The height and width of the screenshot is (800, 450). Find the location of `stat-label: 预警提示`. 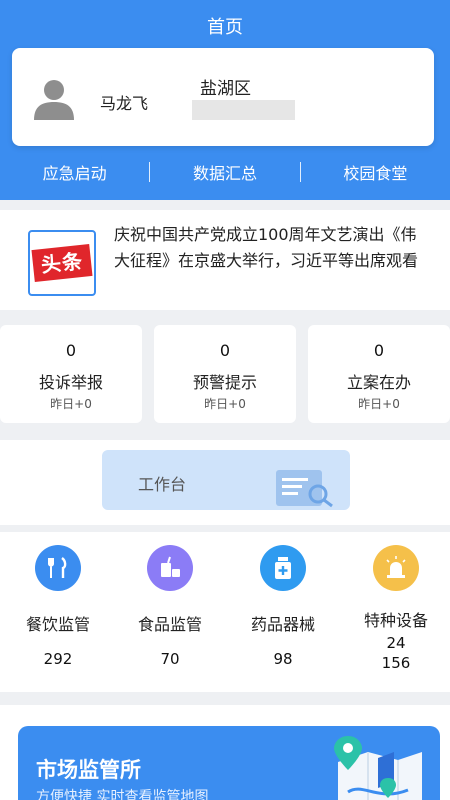

stat-label: 预警提示 is located at coordinates (224, 382).